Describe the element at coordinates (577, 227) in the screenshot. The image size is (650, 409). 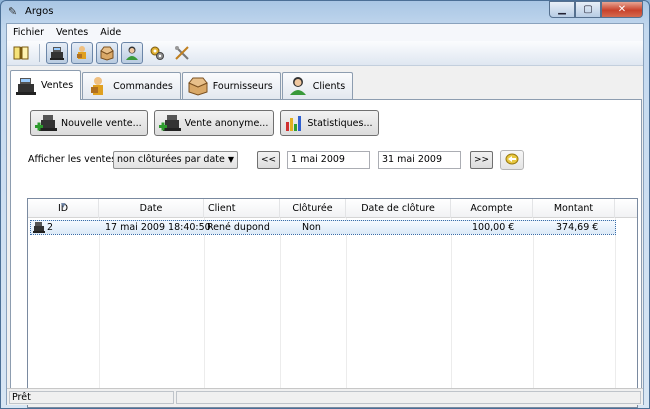
I see `cell-amount: 374,69 €` at that location.